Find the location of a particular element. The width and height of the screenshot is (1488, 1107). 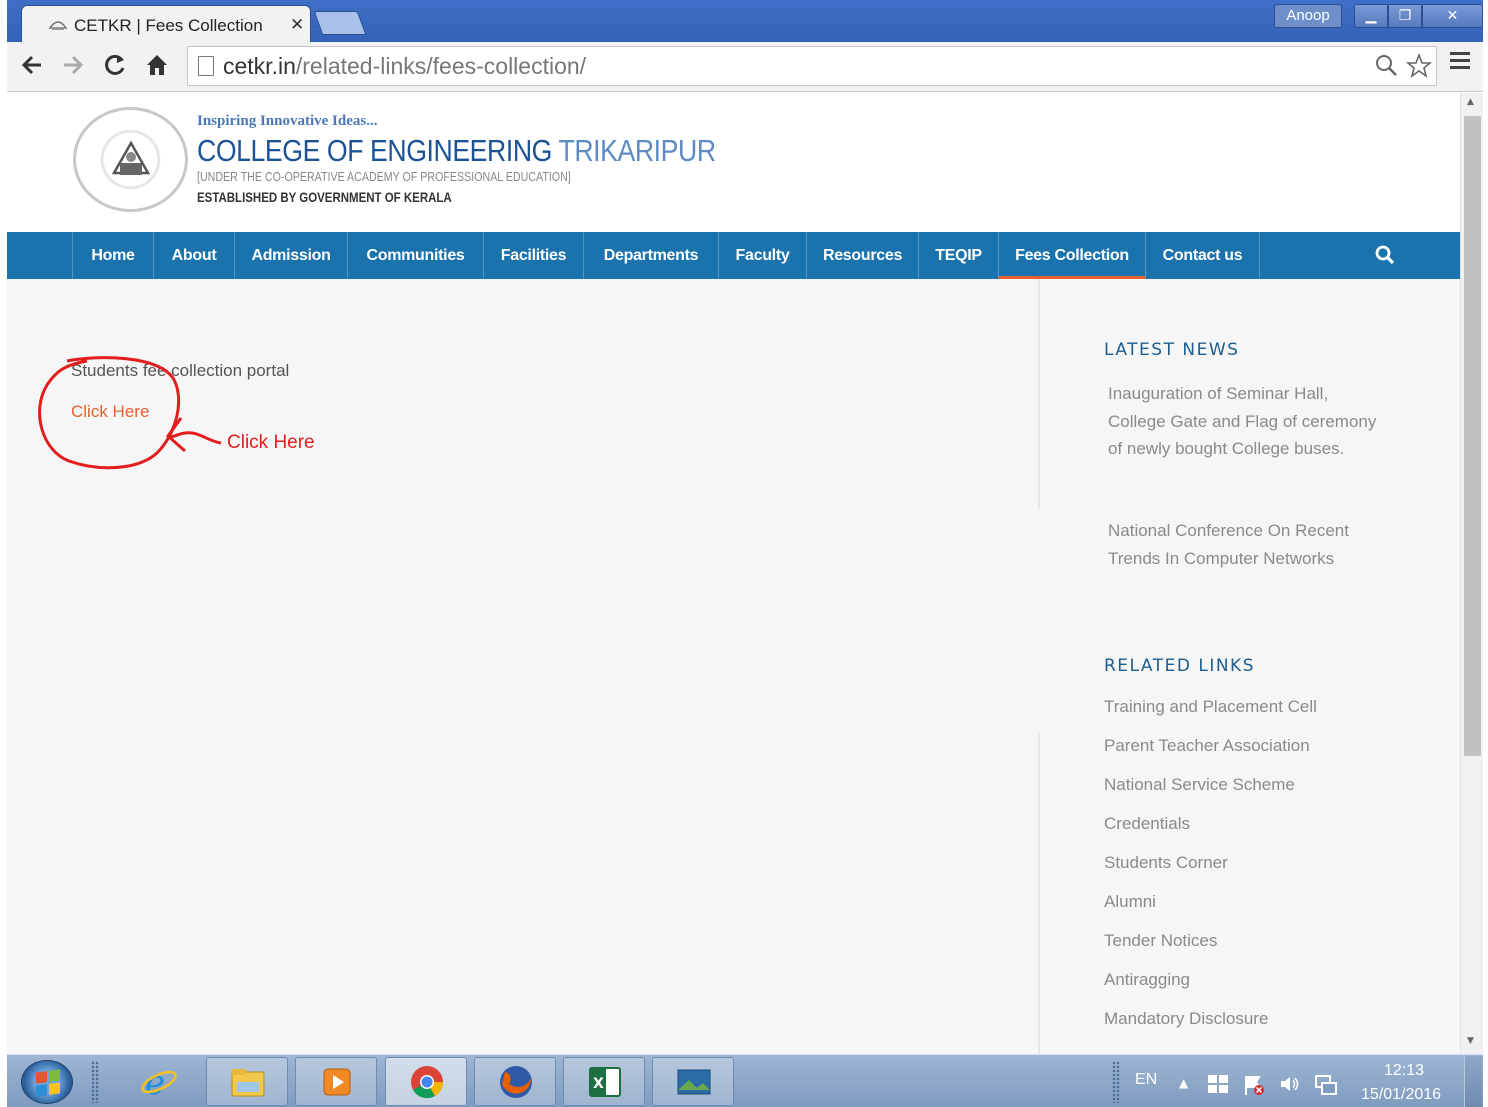

related-link: Antiragging is located at coordinates (1147, 980).